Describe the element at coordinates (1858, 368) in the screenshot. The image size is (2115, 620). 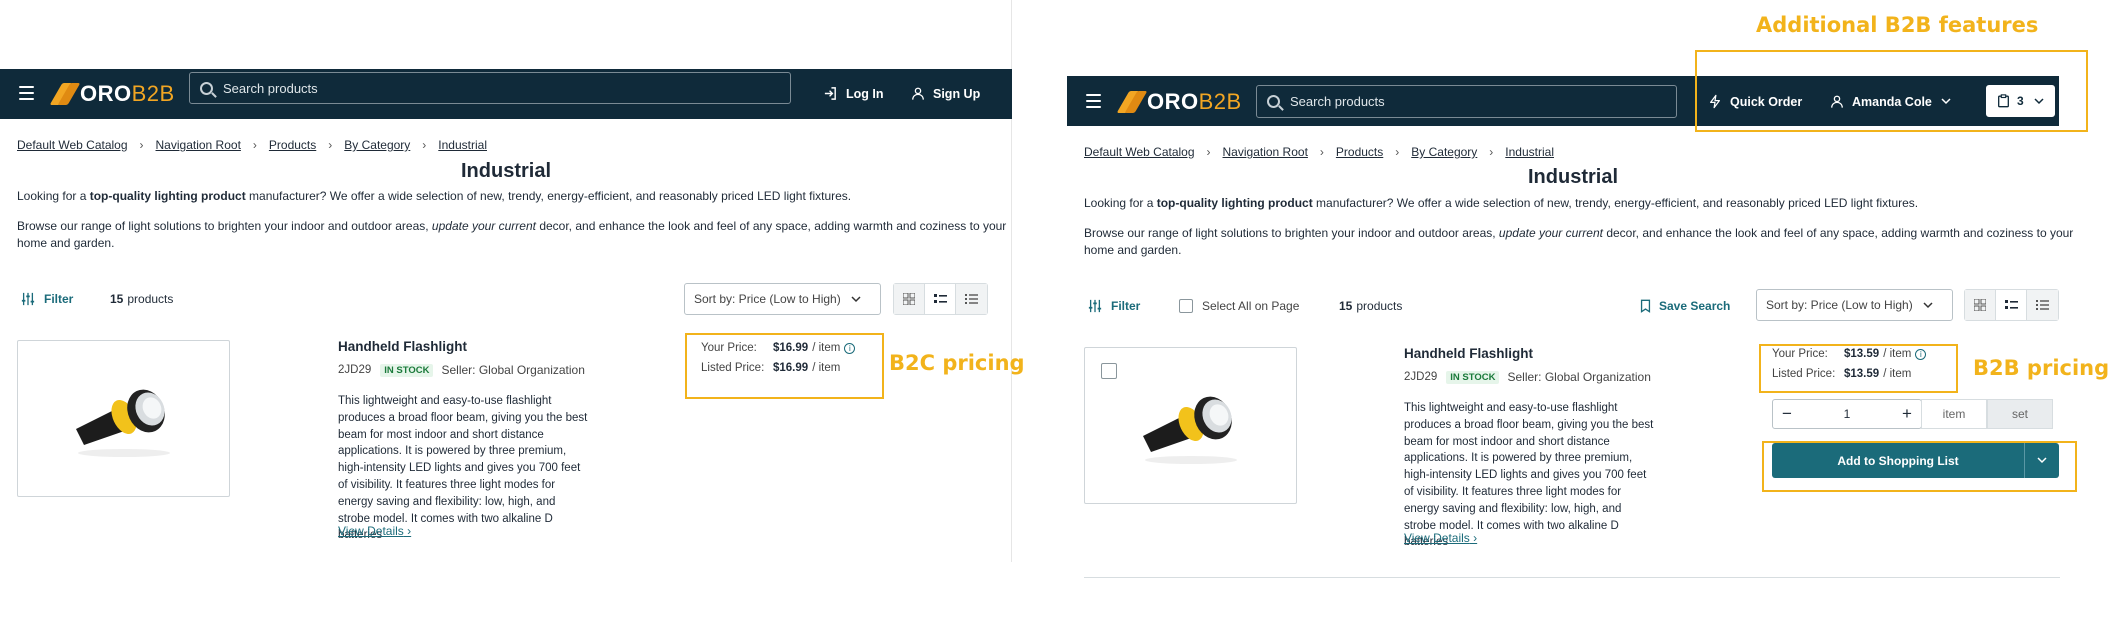
I see `b2b-pricing-highlight` at that location.